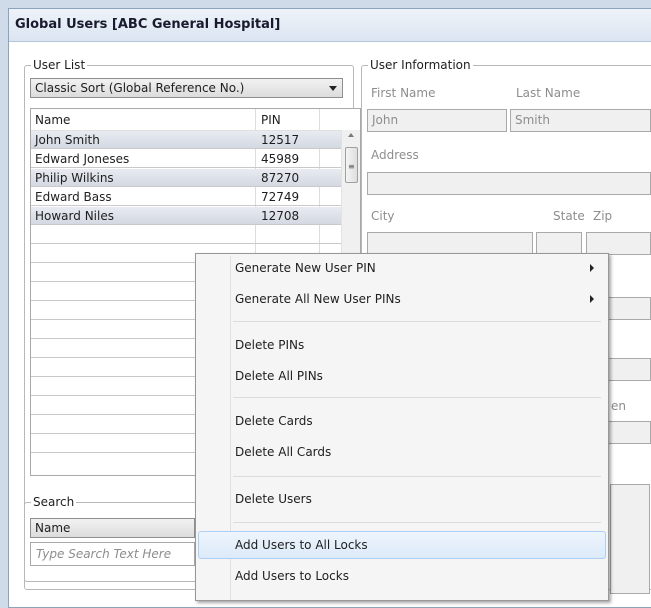 Image resolution: width=651 pixels, height=608 pixels. I want to click on zip-field, so click(618, 243).